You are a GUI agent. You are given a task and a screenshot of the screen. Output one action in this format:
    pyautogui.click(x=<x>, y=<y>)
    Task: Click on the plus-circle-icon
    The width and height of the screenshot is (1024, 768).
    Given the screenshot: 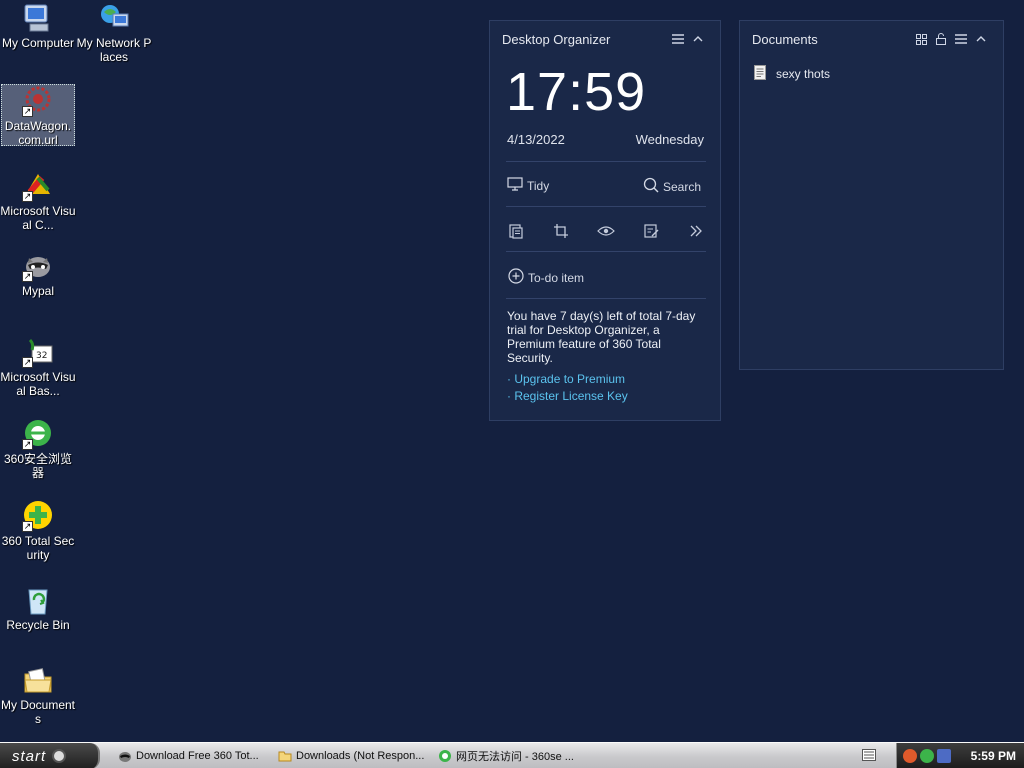 What is the action you would take?
    pyautogui.click(x=516, y=277)
    